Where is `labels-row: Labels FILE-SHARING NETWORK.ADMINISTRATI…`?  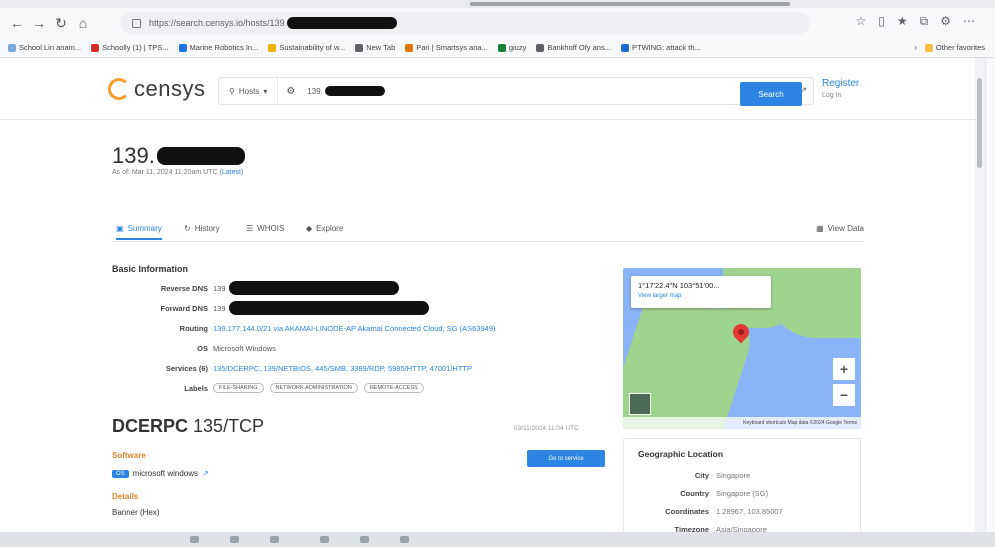
labels-row: Labels FILE-SHARING NETWORK.ADMINISTRATI… is located at coordinates (357, 388).